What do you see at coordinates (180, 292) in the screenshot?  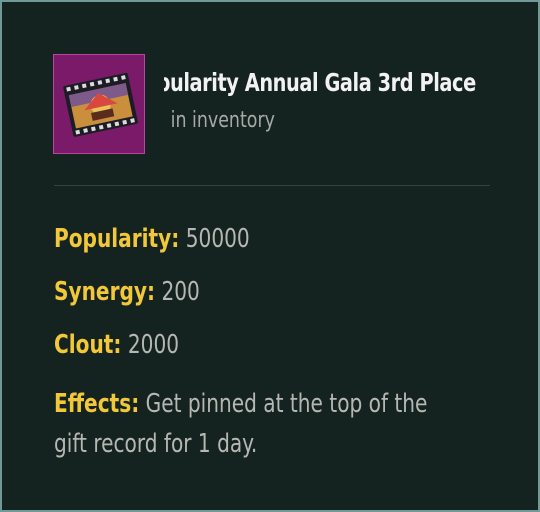 I see `synergy-value: 200` at bounding box center [180, 292].